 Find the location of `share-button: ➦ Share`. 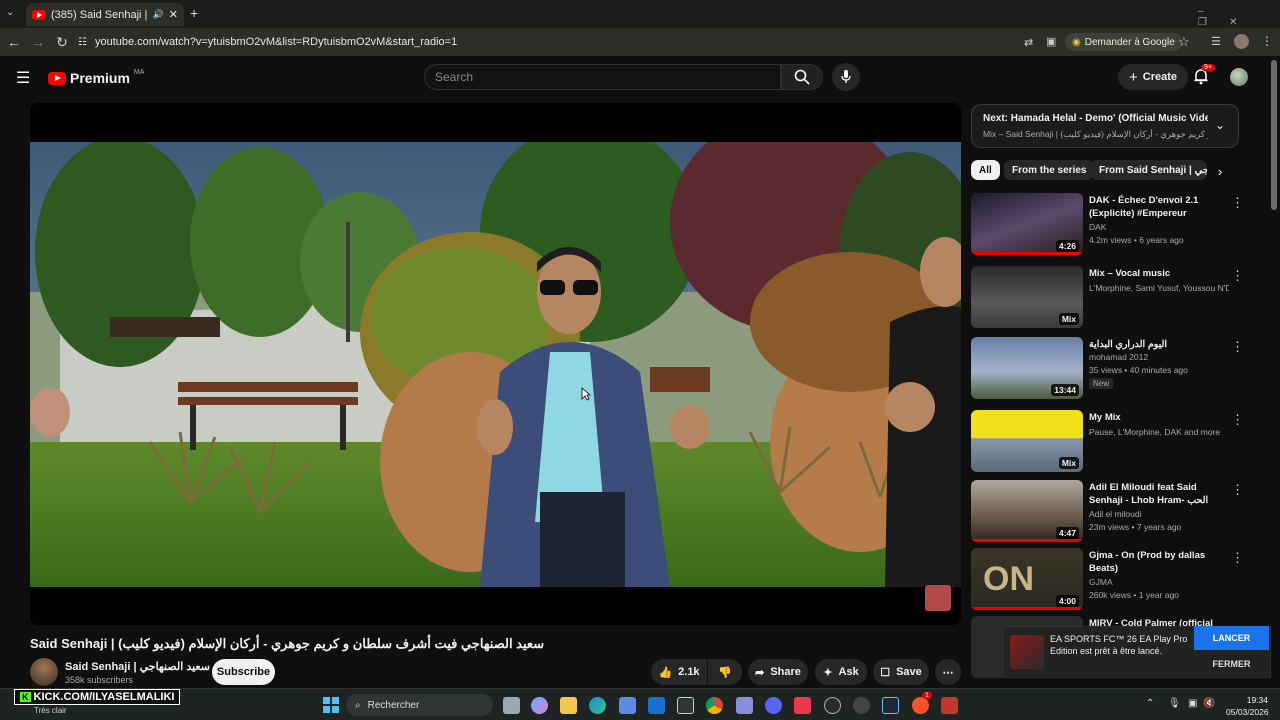

share-button: ➦ Share is located at coordinates (778, 672).